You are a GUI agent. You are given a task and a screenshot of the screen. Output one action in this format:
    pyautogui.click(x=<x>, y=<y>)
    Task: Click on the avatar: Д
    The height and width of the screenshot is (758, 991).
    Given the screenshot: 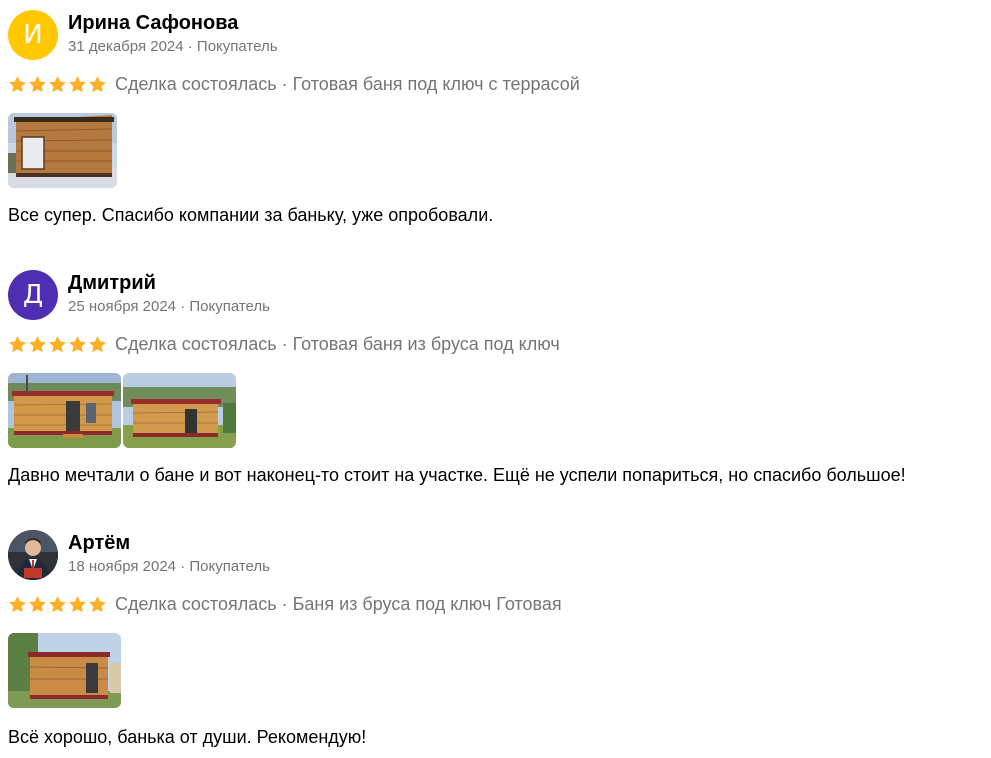 What is the action you would take?
    pyautogui.click(x=33, y=295)
    